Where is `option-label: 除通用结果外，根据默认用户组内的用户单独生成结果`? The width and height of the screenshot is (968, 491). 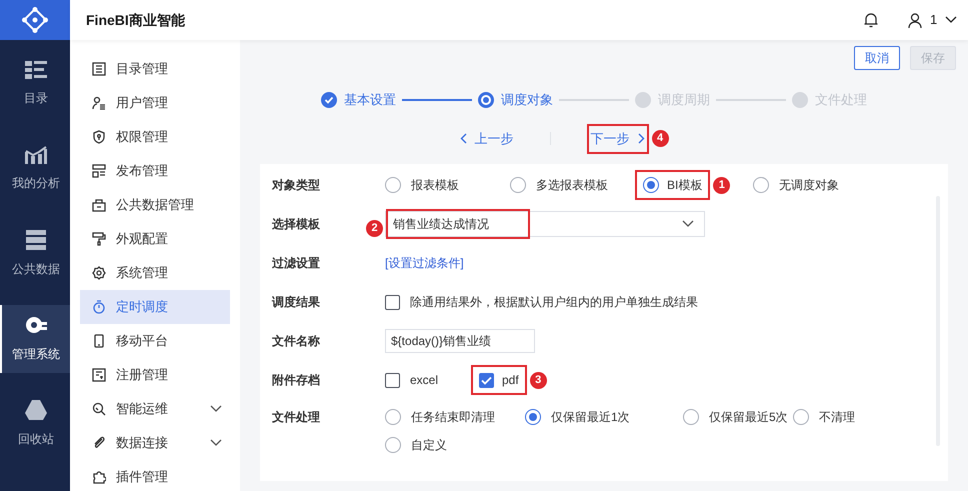
option-label: 除通用结果外，根据默认用户组内的用户单独生成结果 is located at coordinates (554, 302).